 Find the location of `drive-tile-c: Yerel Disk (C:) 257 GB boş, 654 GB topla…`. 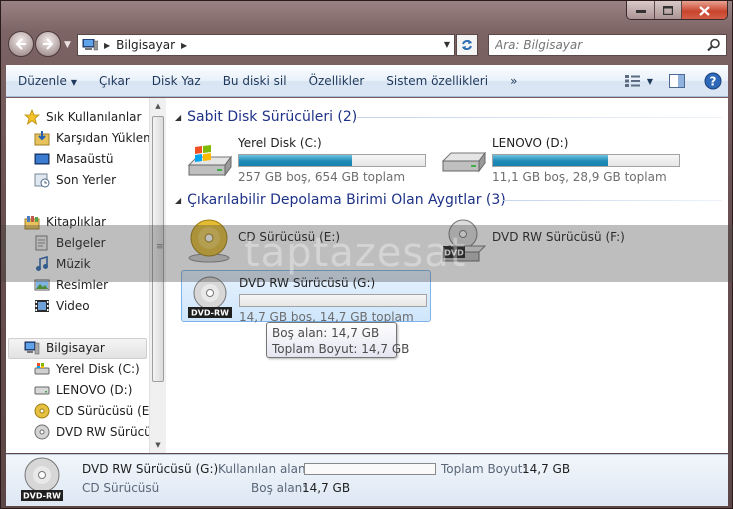

drive-tile-c: Yerel Disk (C:) 257 GB boş, 654 GB topla… is located at coordinates (306, 157).